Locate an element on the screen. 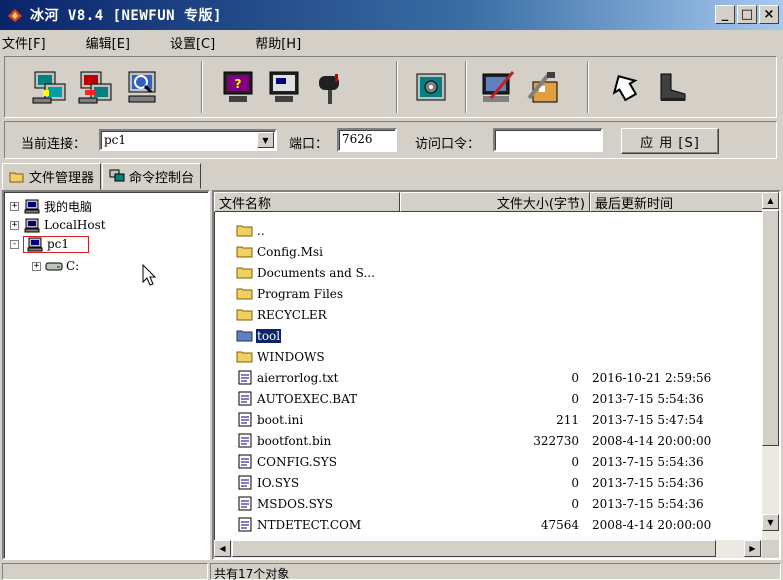 The width and height of the screenshot is (783, 580). table-row: NTDETECT.COM is located at coordinates (299, 524).